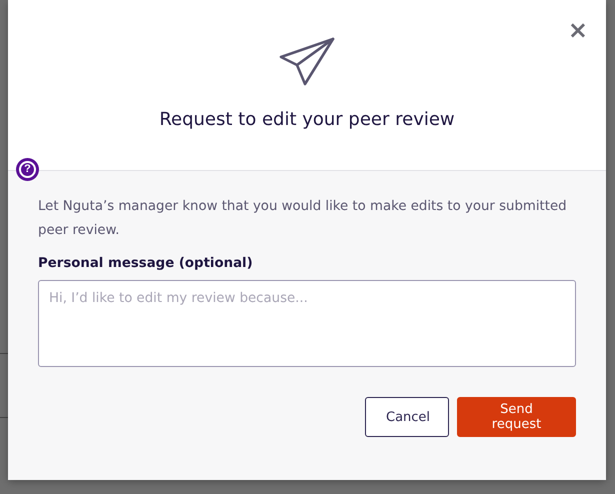 The width and height of the screenshot is (615, 494). Describe the element at coordinates (407, 417) in the screenshot. I see `cancel-button: Cancel` at that location.